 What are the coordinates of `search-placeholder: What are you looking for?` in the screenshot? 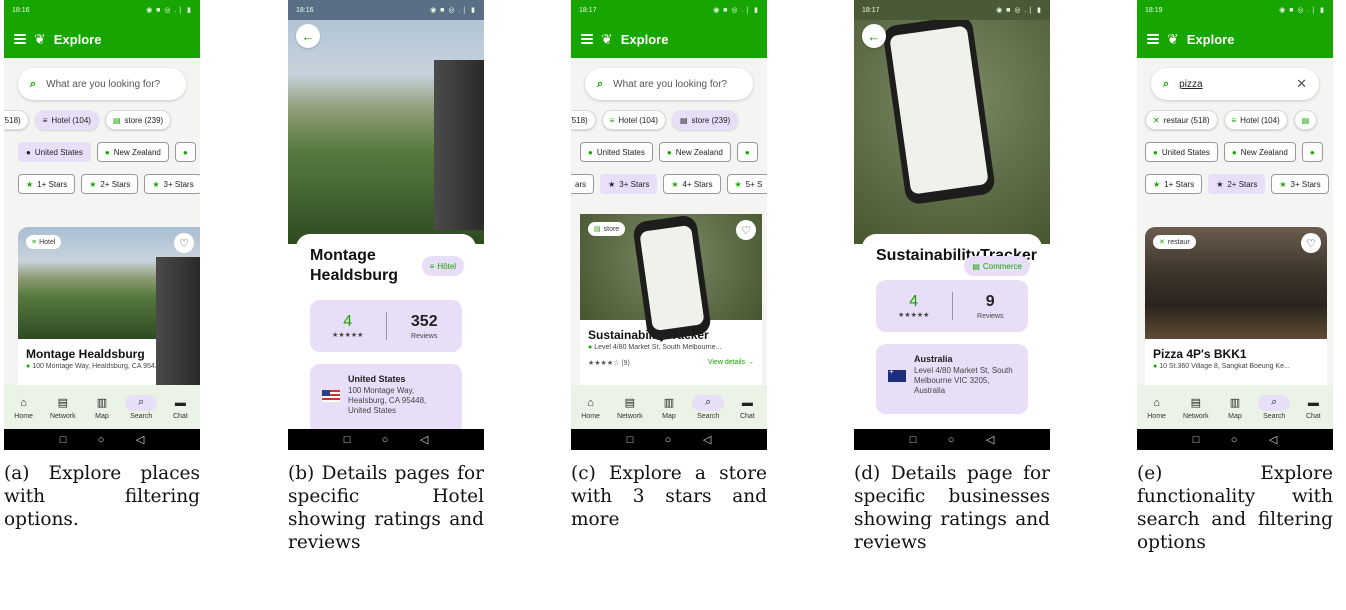 It's located at (103, 84).